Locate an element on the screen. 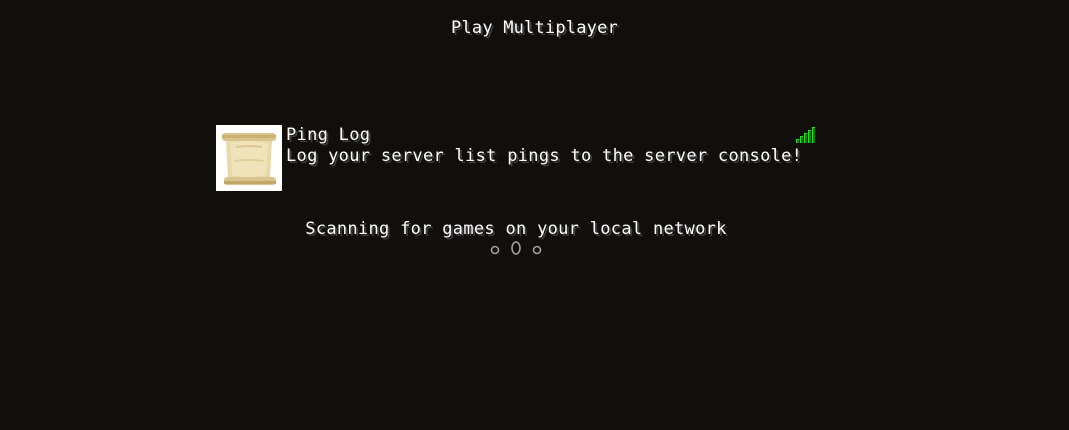 Image resolution: width=1069 pixels, height=430 pixels. scroll-icon is located at coordinates (249, 158).